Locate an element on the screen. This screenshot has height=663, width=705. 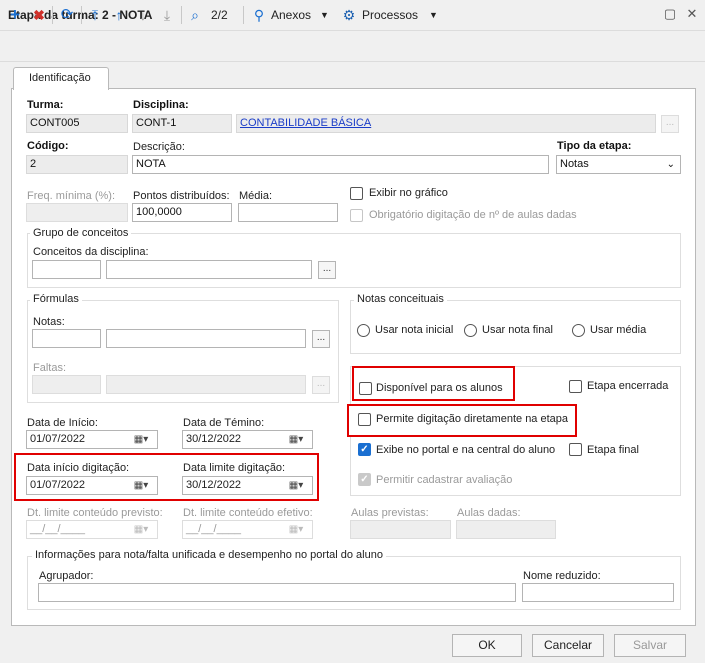
processes-menu: Processos is located at coordinates (390, 15).